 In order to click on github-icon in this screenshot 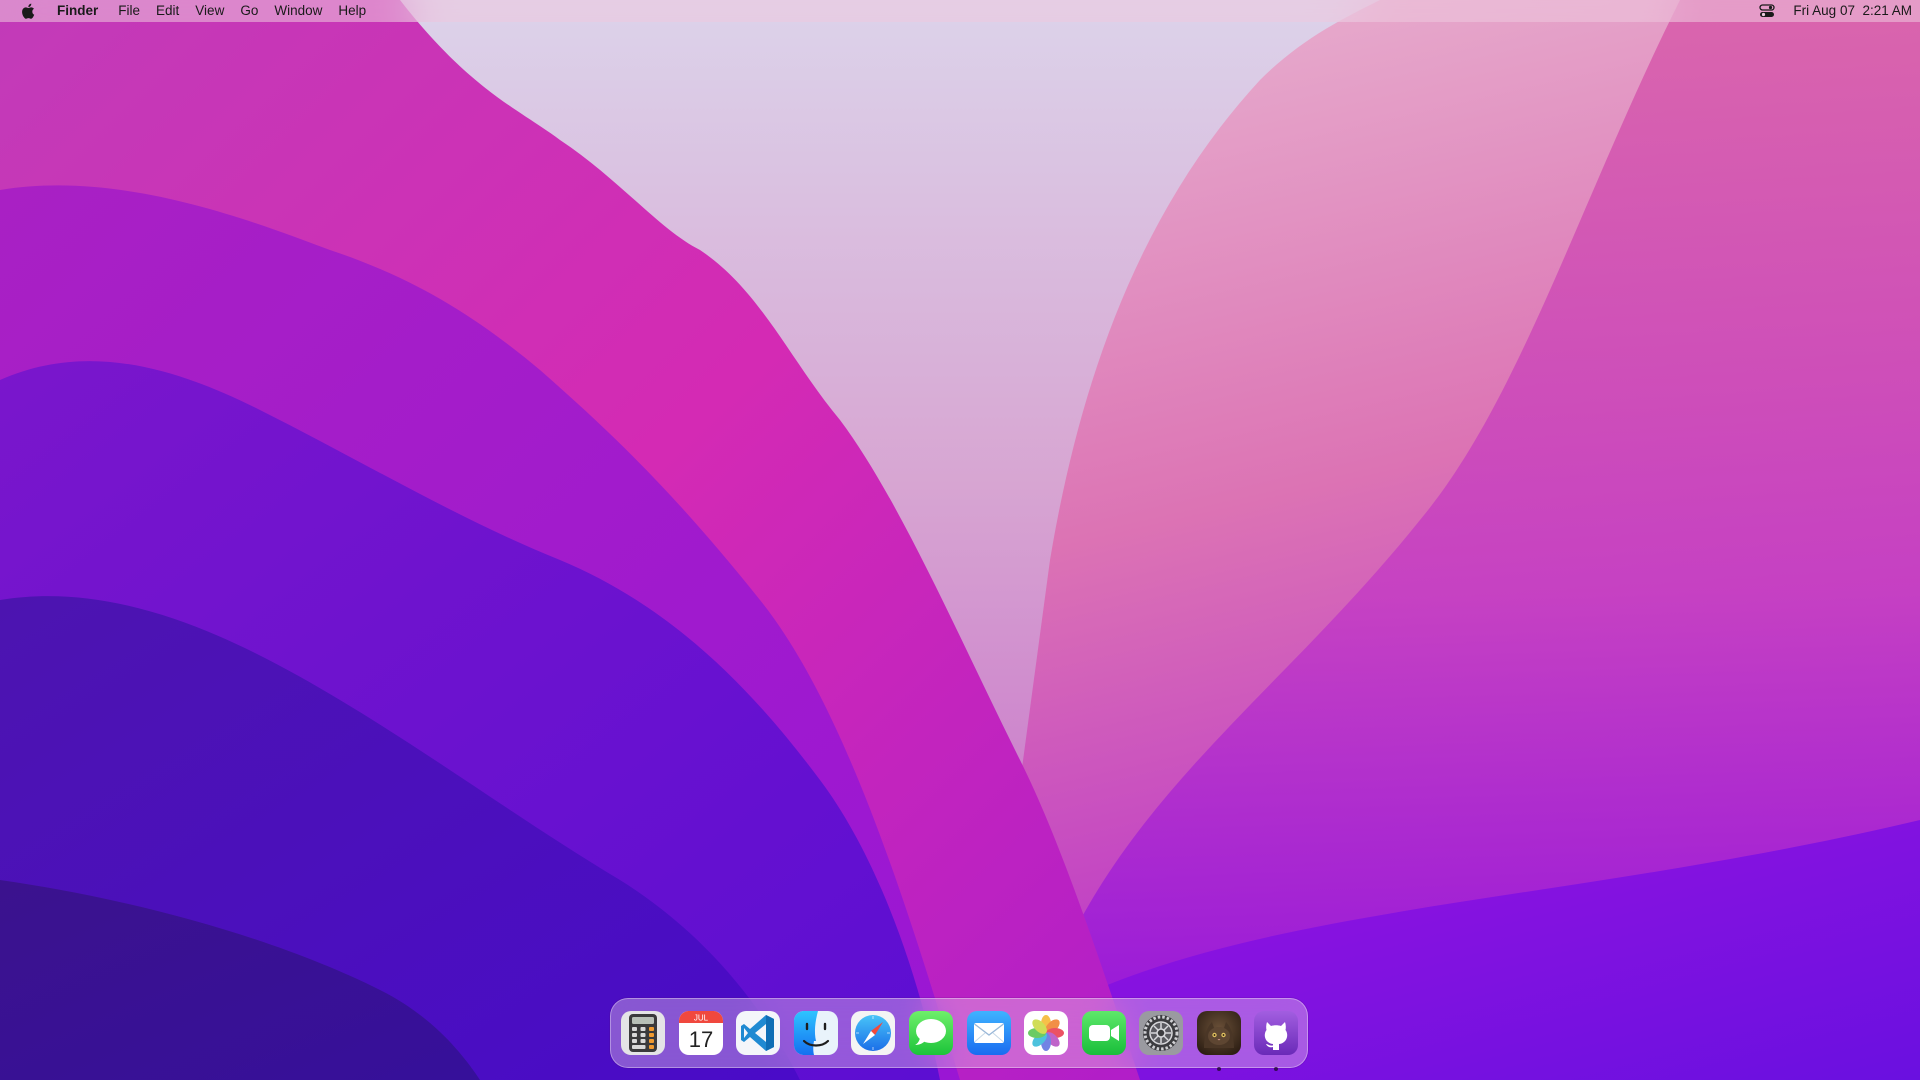, I will do `click(1276, 1033)`.